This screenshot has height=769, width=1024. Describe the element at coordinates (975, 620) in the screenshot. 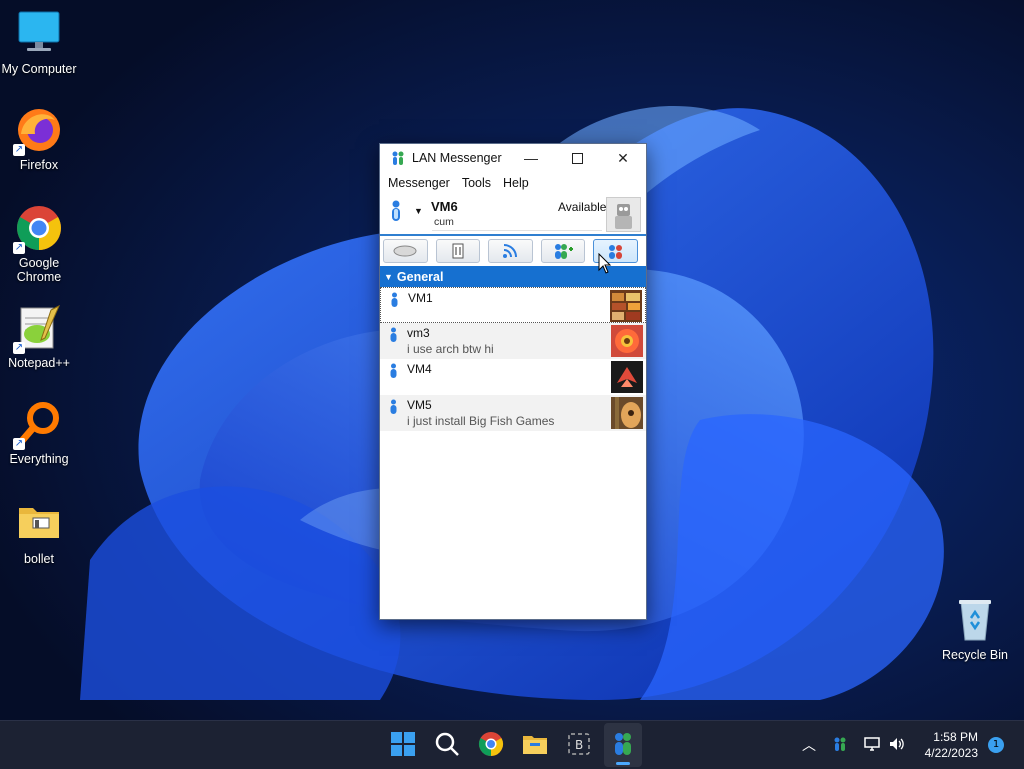

I see `recycle-bin-icon` at that location.